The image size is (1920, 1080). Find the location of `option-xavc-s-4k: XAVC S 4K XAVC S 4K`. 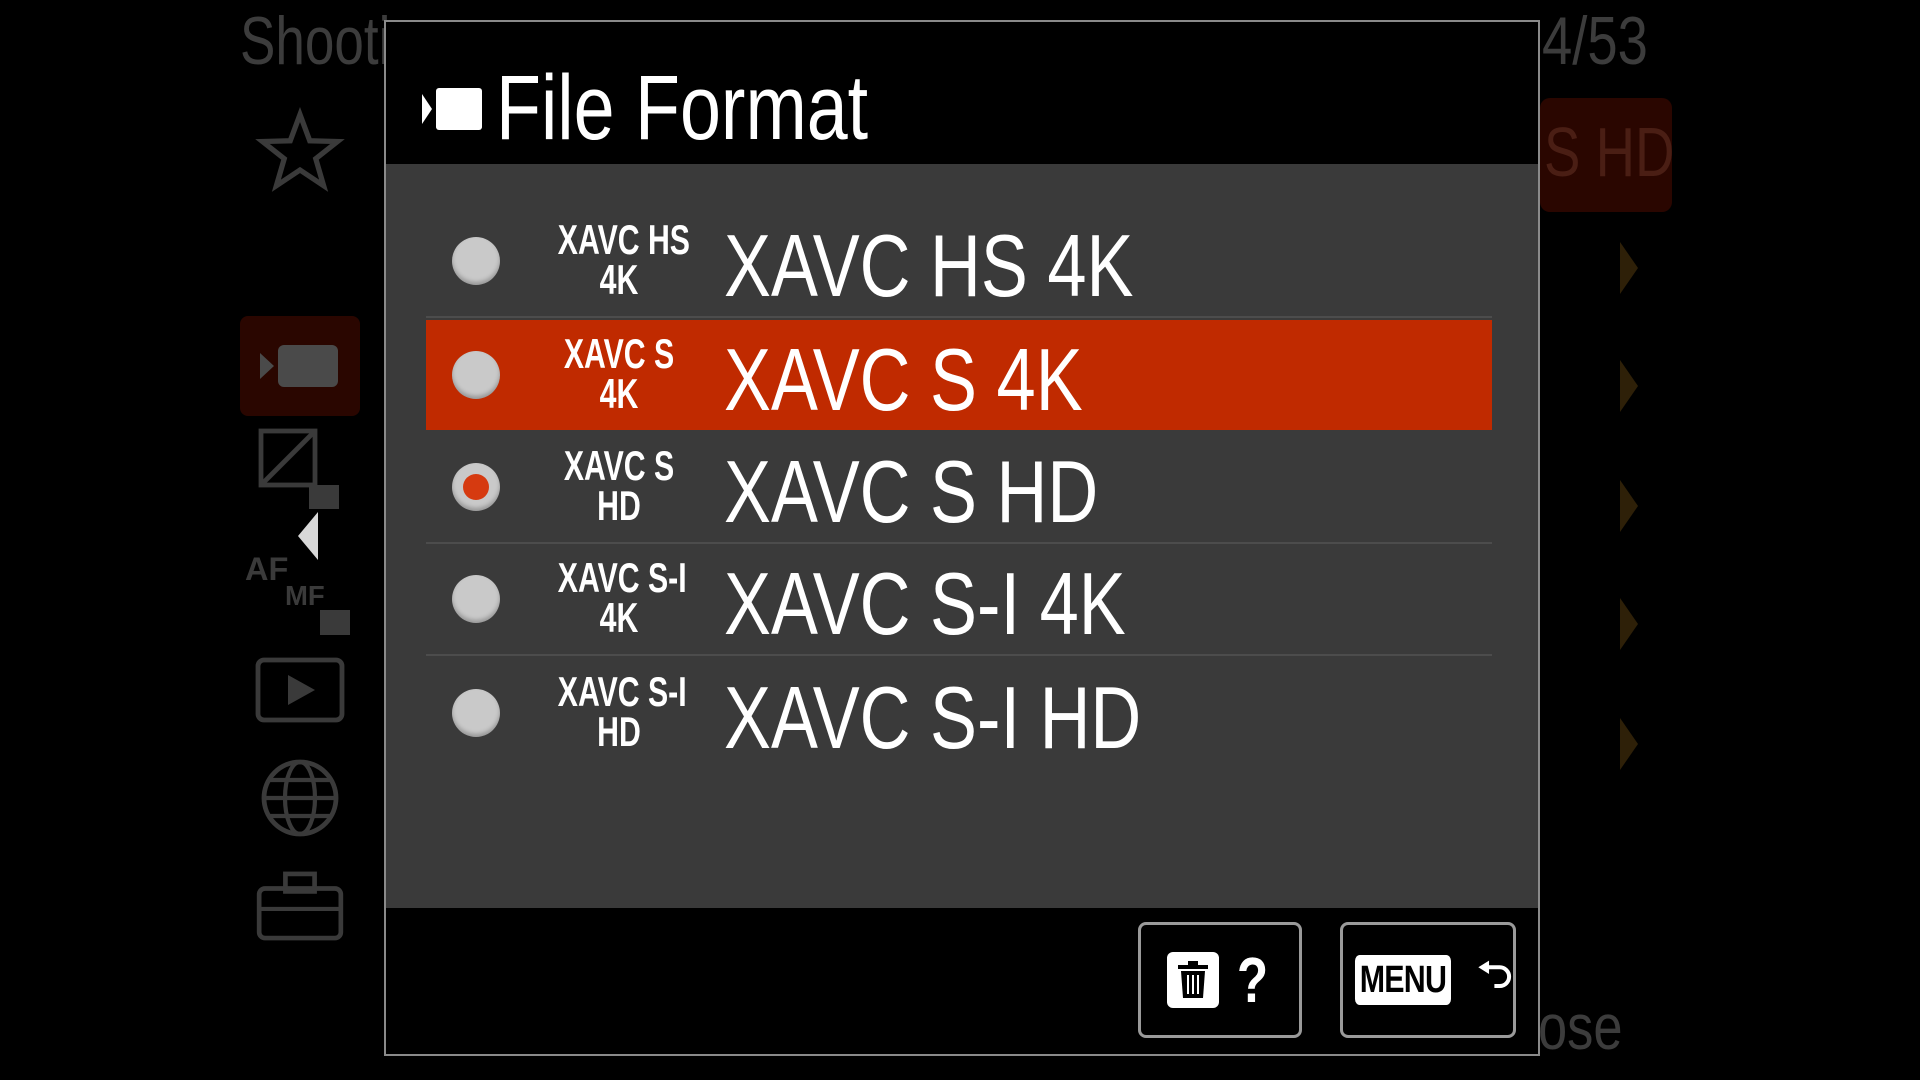

option-xavc-s-4k: XAVC S 4K XAVC S 4K is located at coordinates (959, 375).